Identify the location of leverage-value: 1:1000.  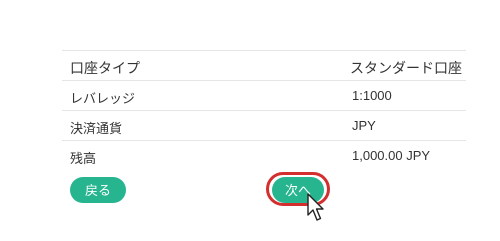
(372, 95).